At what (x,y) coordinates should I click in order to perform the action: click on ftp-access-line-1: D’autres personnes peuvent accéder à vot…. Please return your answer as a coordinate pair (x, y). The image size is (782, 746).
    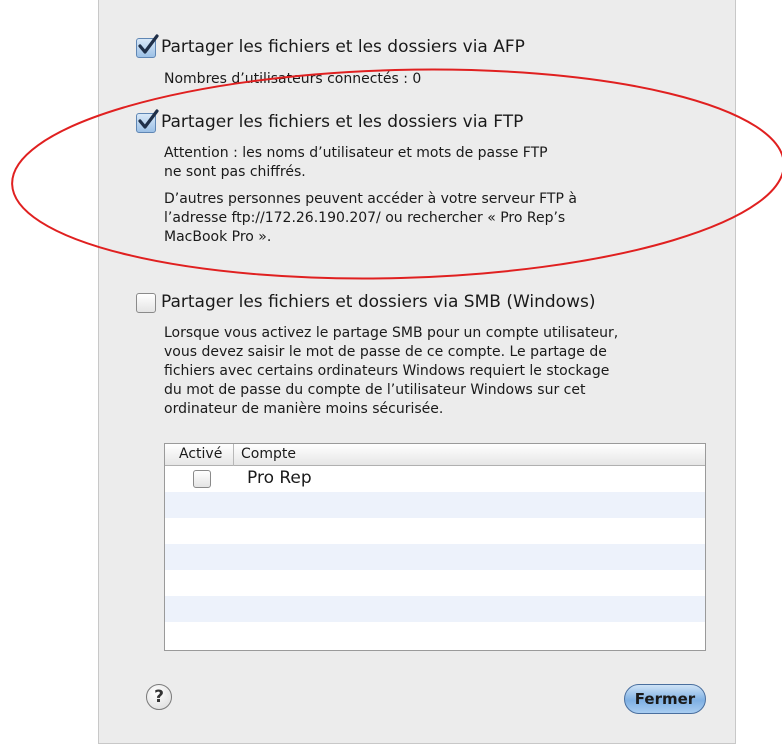
    Looking at the image, I should click on (370, 199).